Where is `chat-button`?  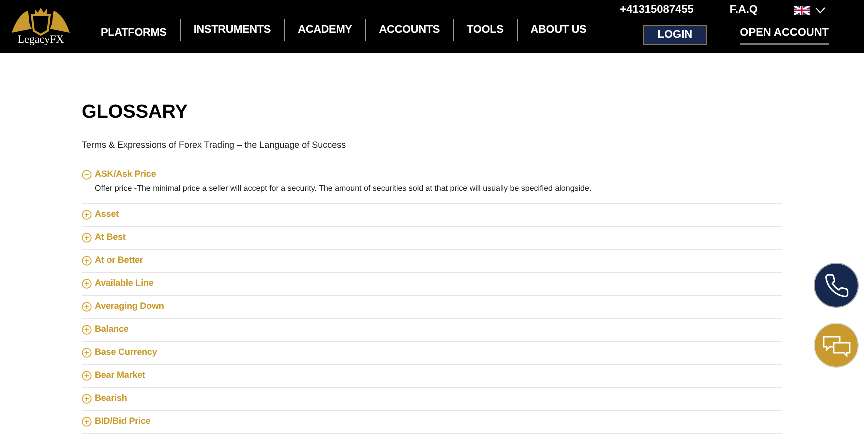
chat-button is located at coordinates (836, 345).